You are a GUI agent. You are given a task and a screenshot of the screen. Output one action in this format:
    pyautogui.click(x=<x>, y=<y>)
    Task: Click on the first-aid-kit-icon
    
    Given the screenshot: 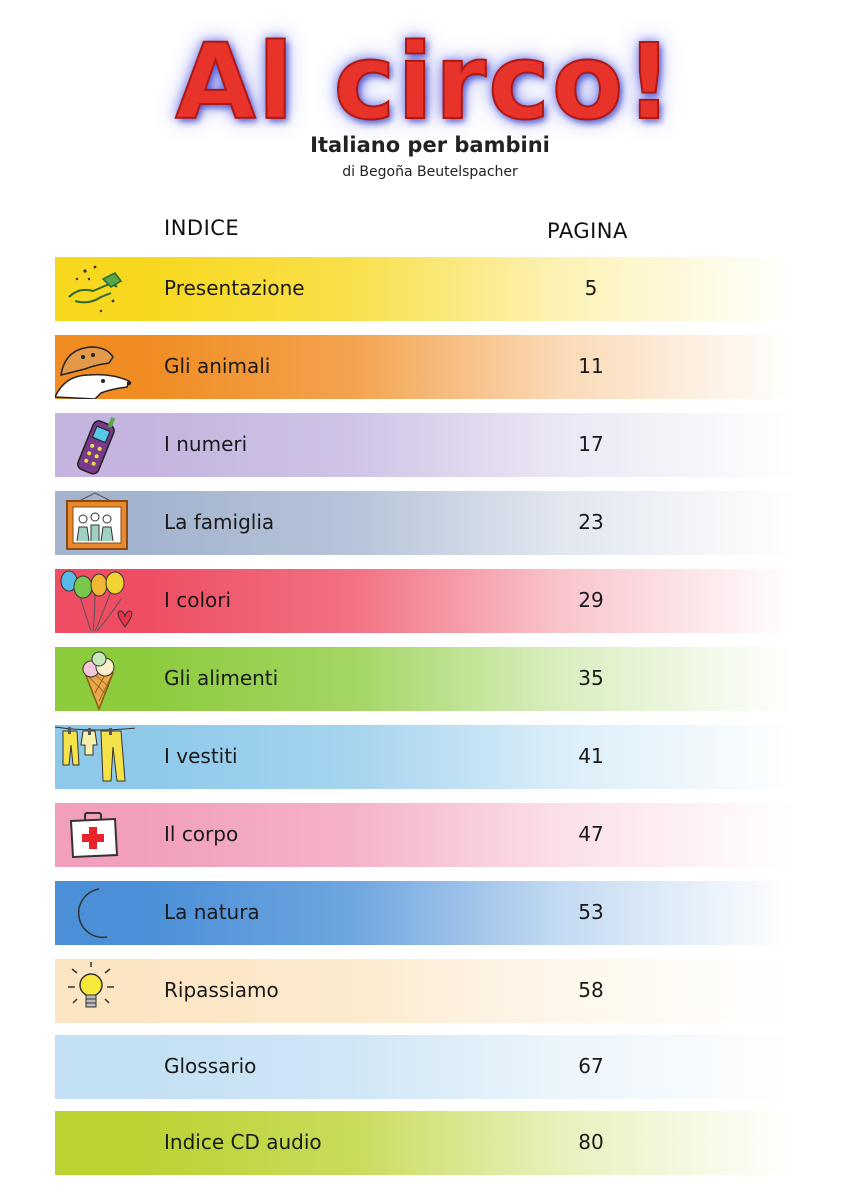 What is the action you would take?
    pyautogui.click(x=95, y=835)
    